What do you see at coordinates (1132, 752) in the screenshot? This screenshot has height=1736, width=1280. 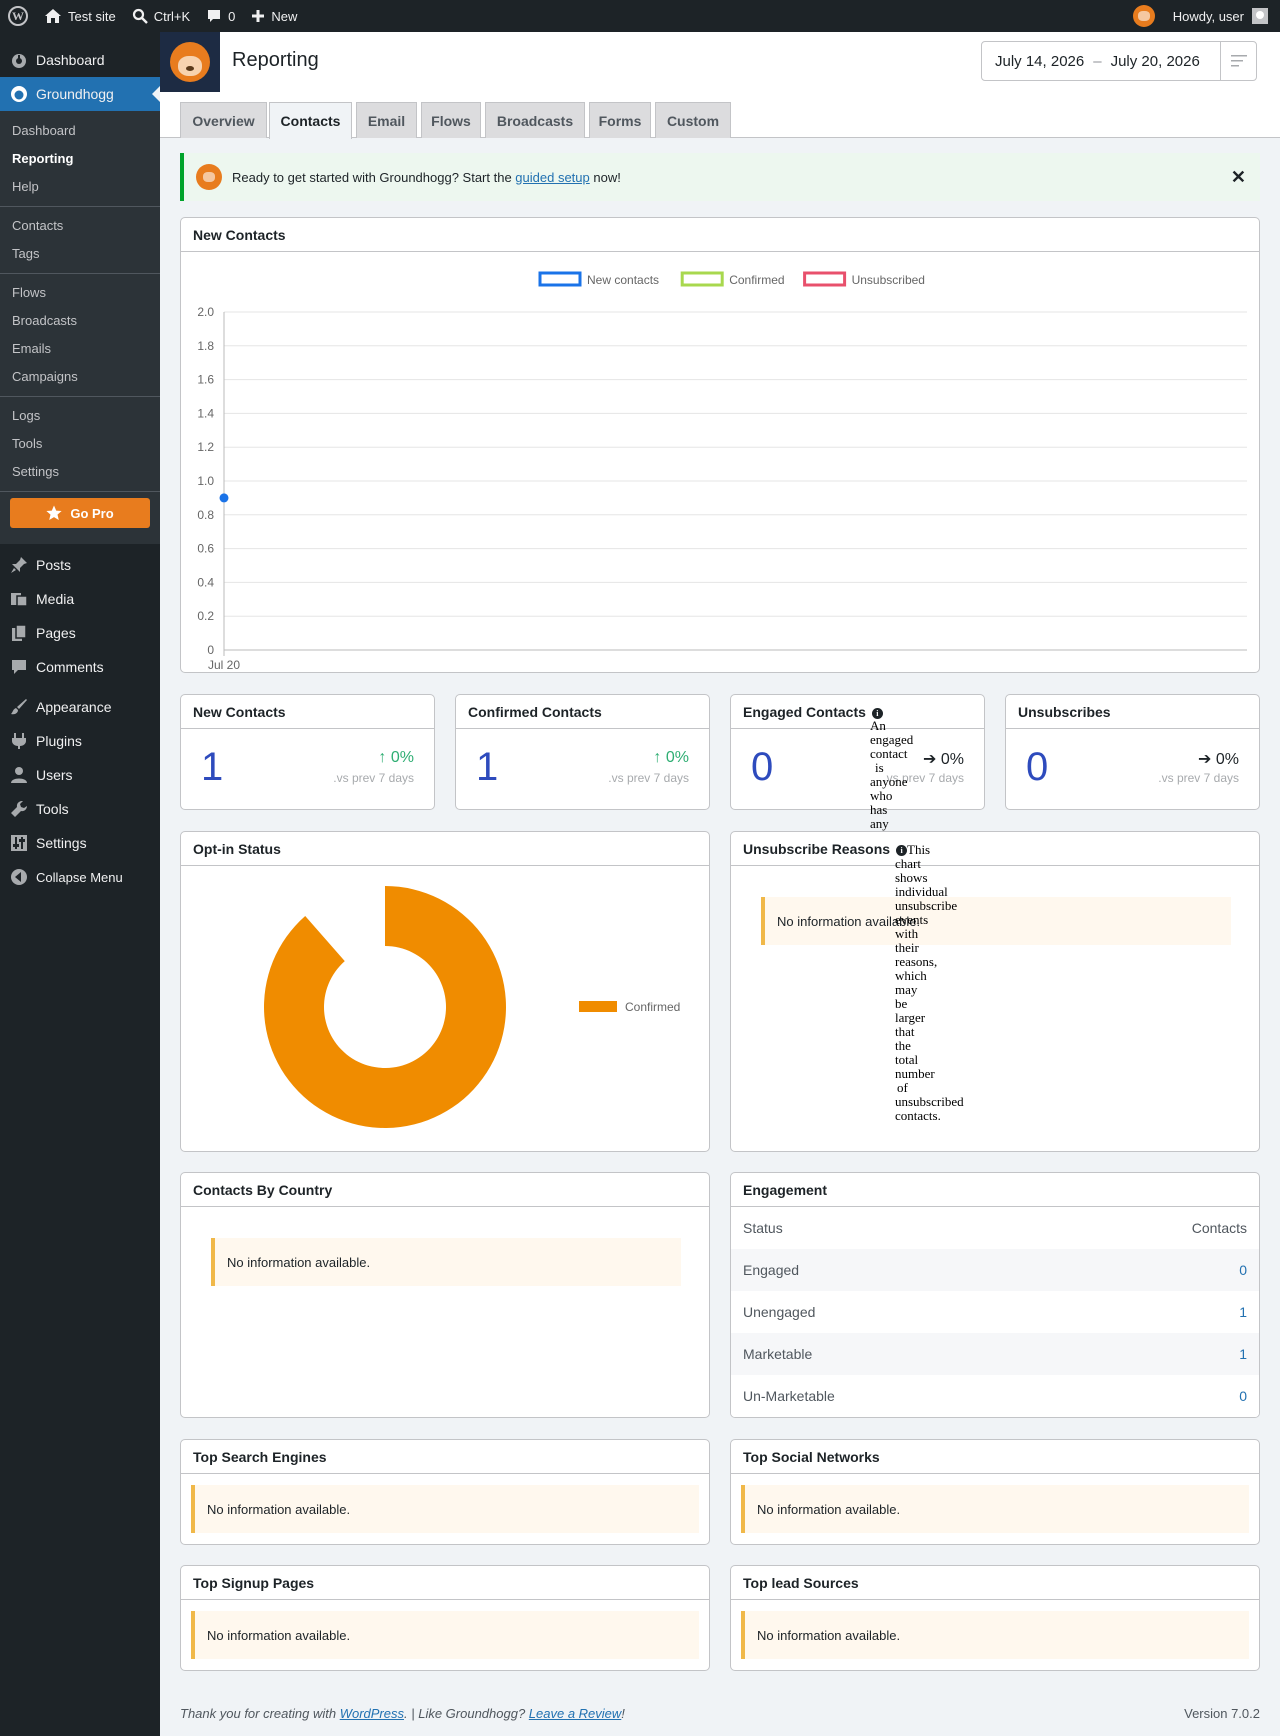 I see `stat-card-unsubscribes: Unsubscribes 0 ➔ 0% .vs prev 7 days` at bounding box center [1132, 752].